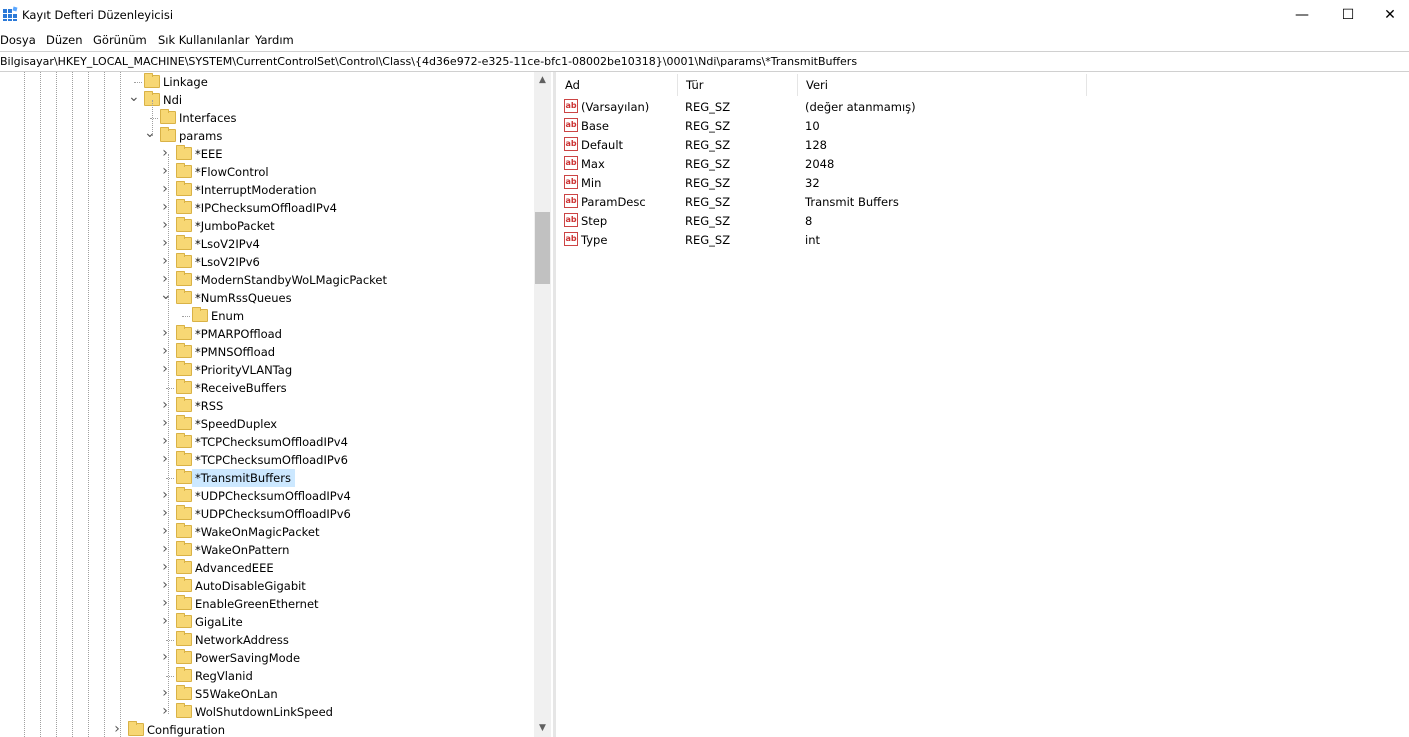  Describe the element at coordinates (267, 154) in the screenshot. I see `tree-item: › *EEE` at that location.